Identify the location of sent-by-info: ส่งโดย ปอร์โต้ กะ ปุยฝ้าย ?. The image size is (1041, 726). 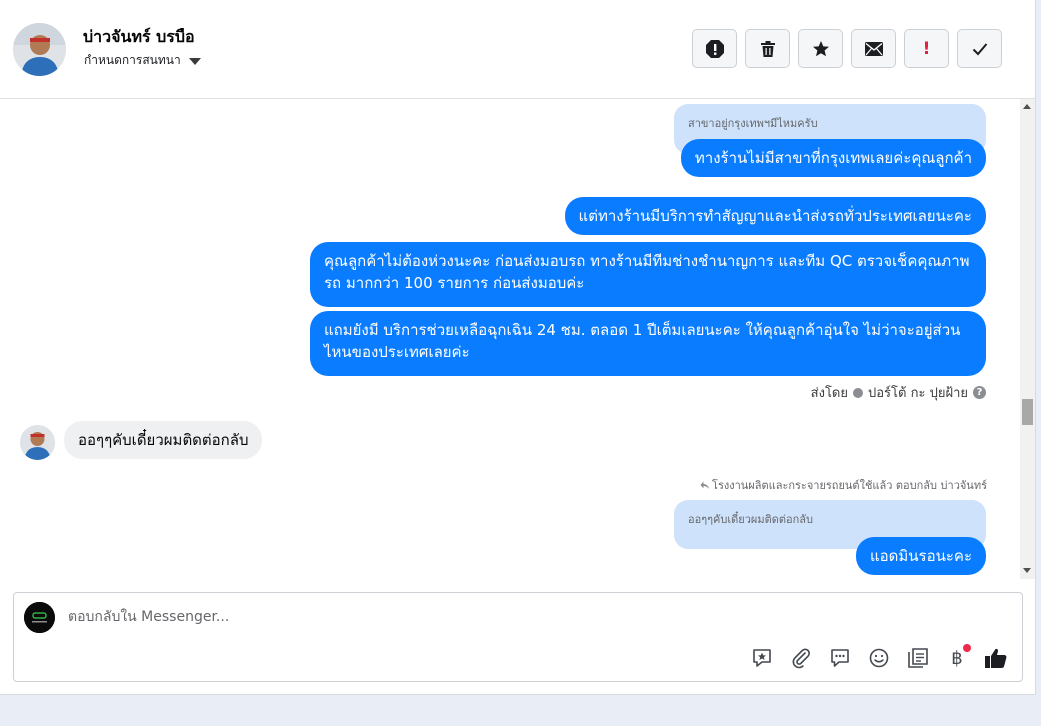
(898, 392).